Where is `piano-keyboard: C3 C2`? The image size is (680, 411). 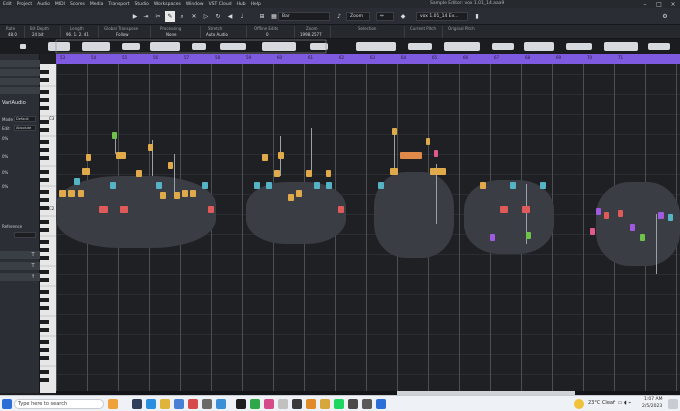 piano-keyboard: C3 C2 is located at coordinates (48, 228).